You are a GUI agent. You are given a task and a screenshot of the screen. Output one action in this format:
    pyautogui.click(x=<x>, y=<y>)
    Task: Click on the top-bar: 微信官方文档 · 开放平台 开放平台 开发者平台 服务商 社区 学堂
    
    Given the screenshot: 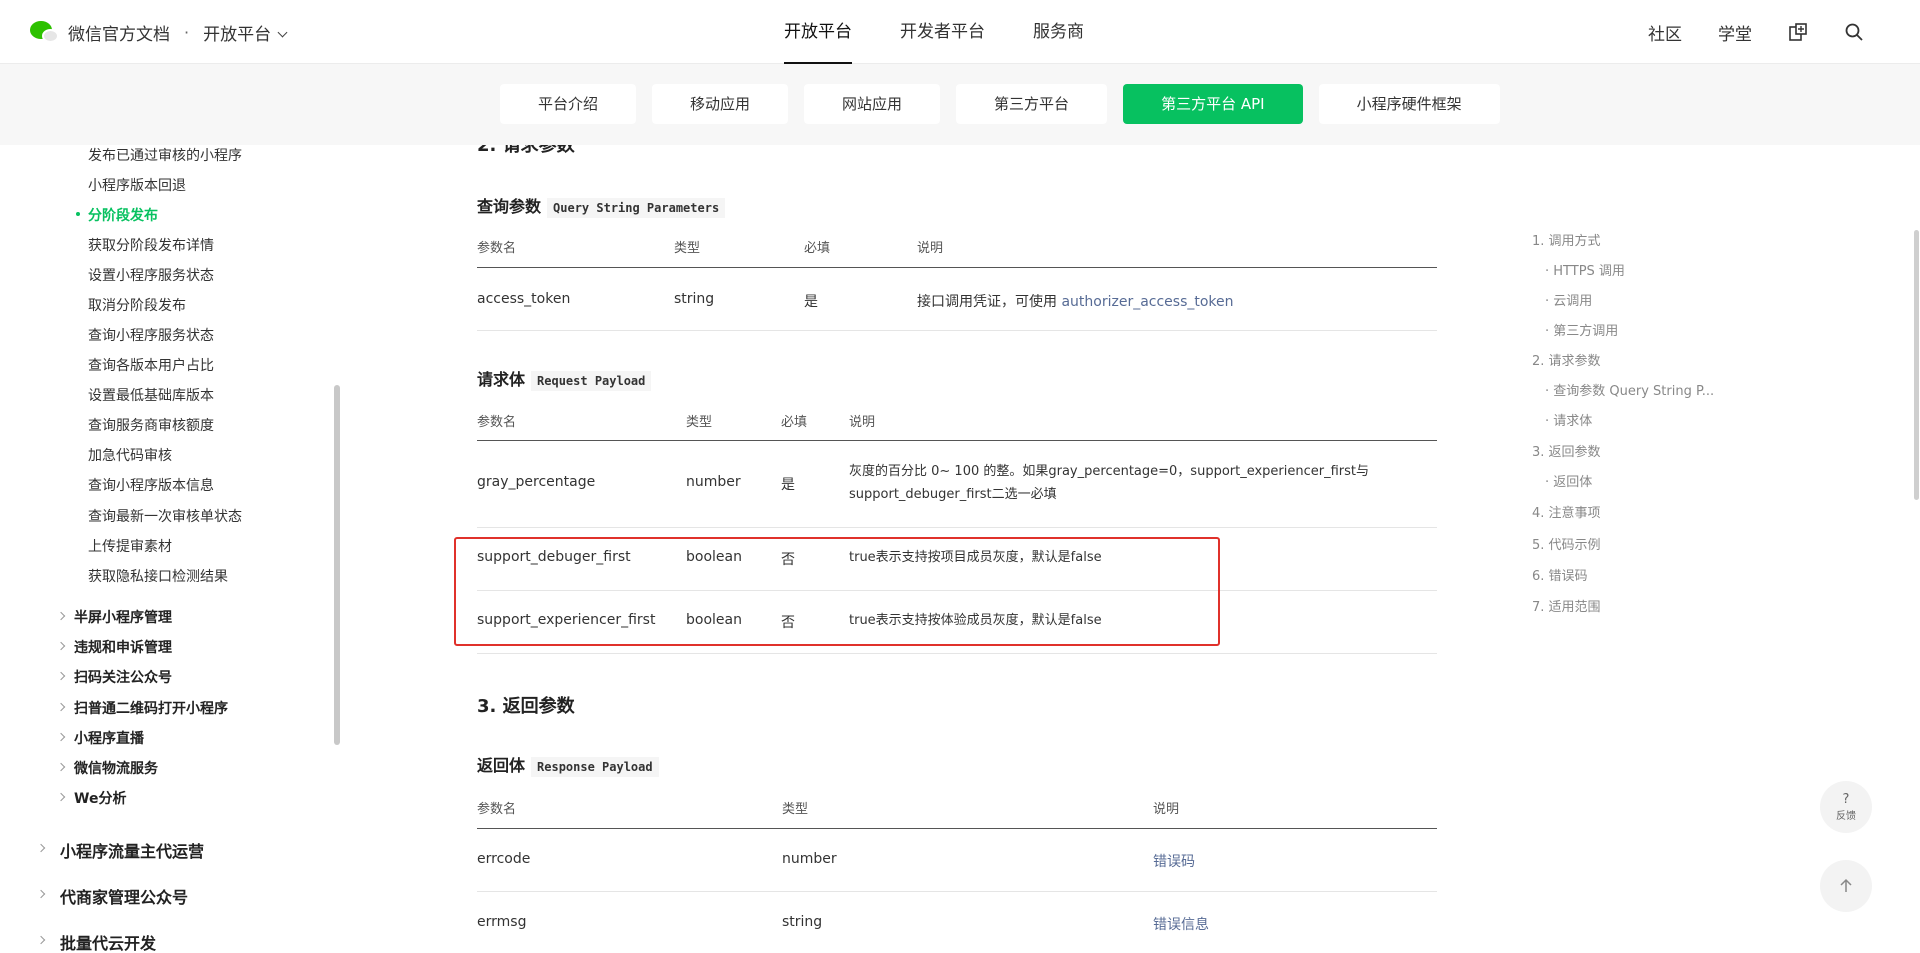 What is the action you would take?
    pyautogui.click(x=960, y=32)
    